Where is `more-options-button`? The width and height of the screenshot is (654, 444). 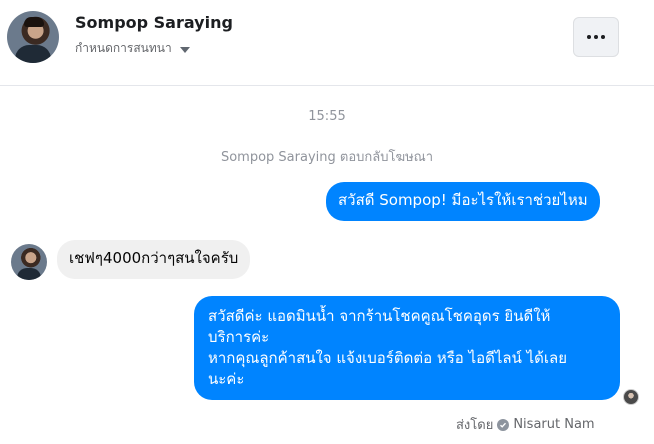
more-options-button is located at coordinates (596, 37).